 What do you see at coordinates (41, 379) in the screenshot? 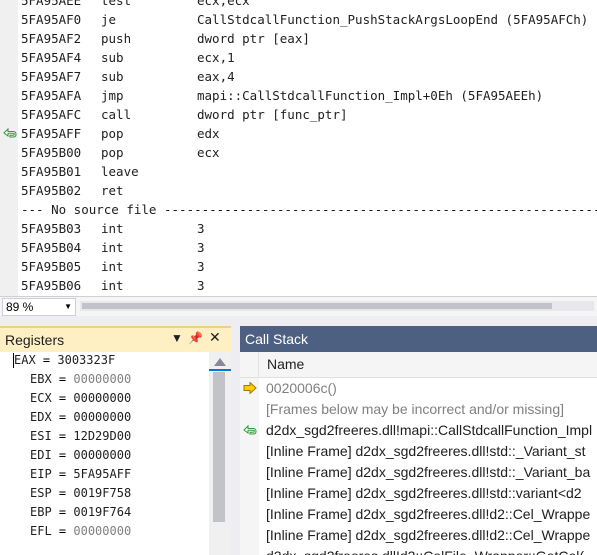
I see `register-name: EBX` at bounding box center [41, 379].